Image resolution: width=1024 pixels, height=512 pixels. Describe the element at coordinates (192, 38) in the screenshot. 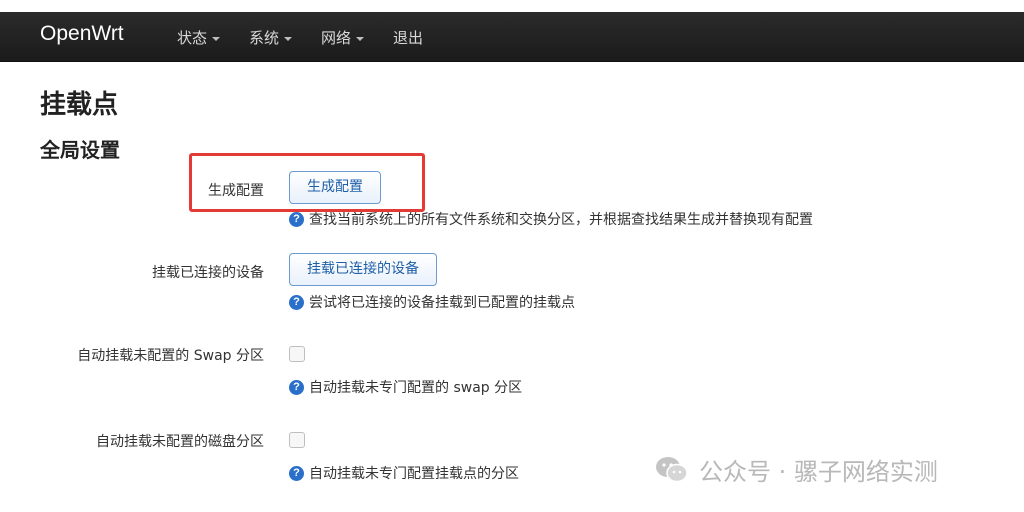

I see `nav-status-label: 状态` at that location.